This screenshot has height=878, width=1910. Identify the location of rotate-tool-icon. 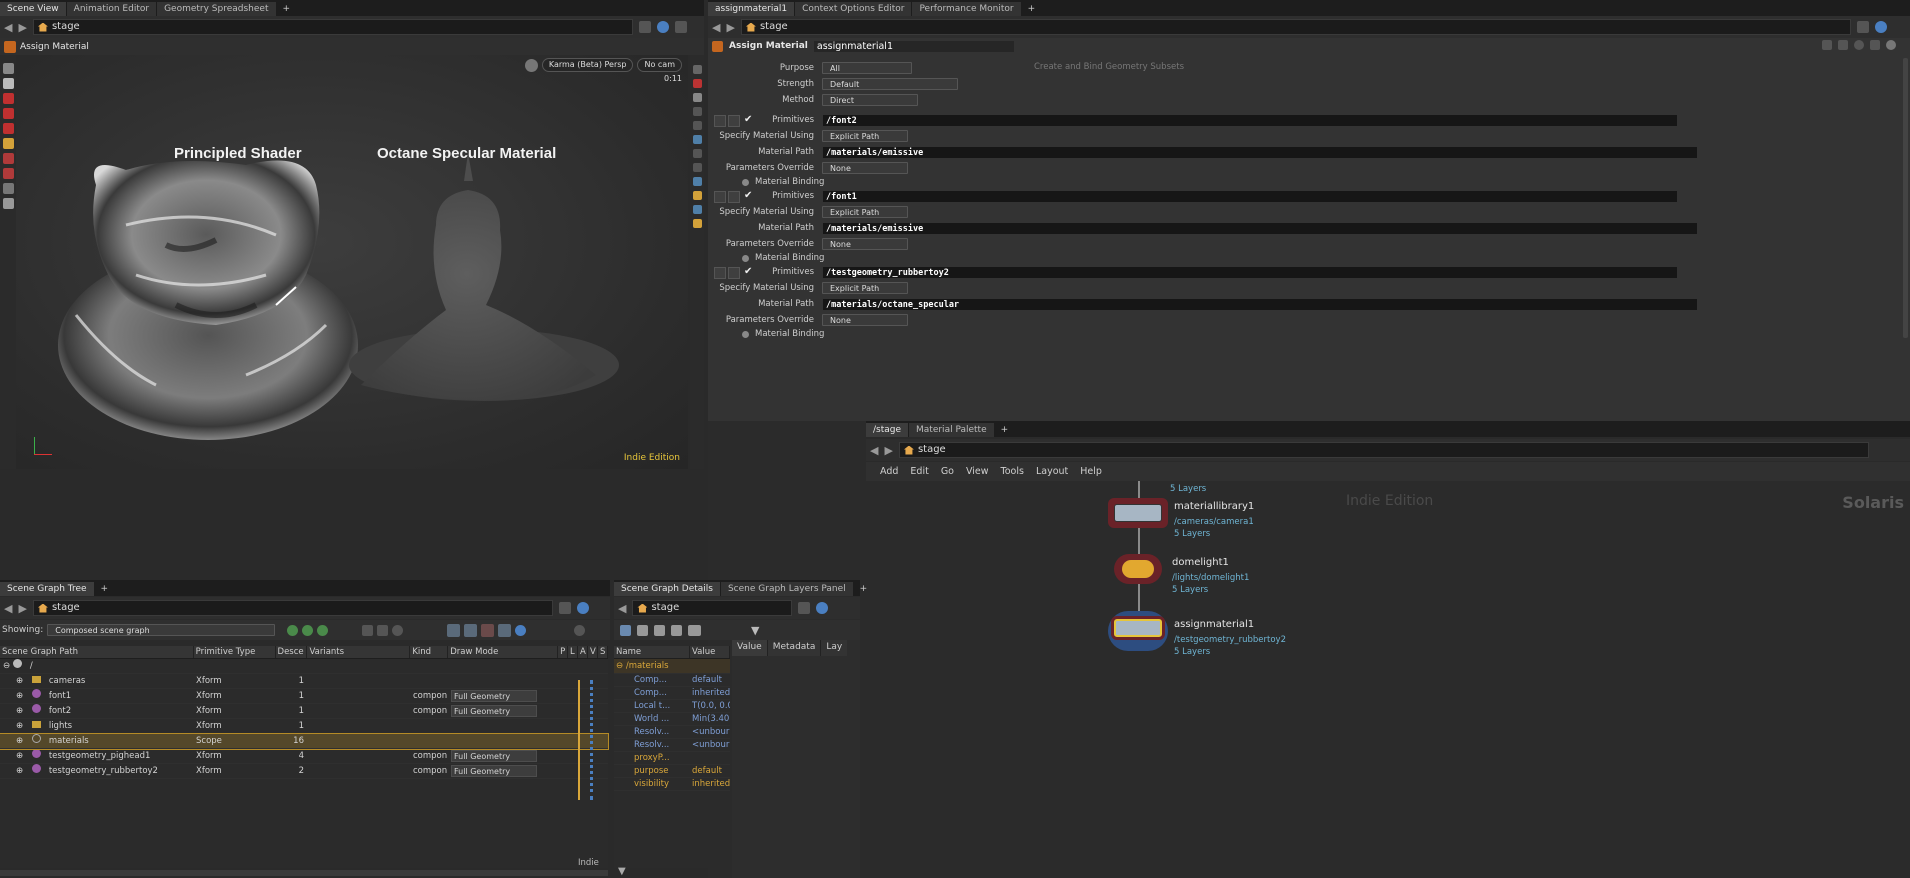
(8, 113).